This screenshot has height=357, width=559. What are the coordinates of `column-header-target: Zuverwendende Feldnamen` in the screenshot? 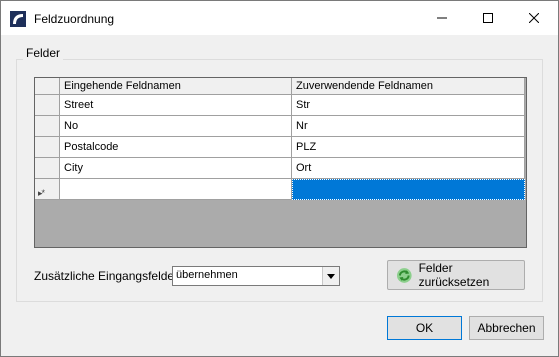 It's located at (408, 86).